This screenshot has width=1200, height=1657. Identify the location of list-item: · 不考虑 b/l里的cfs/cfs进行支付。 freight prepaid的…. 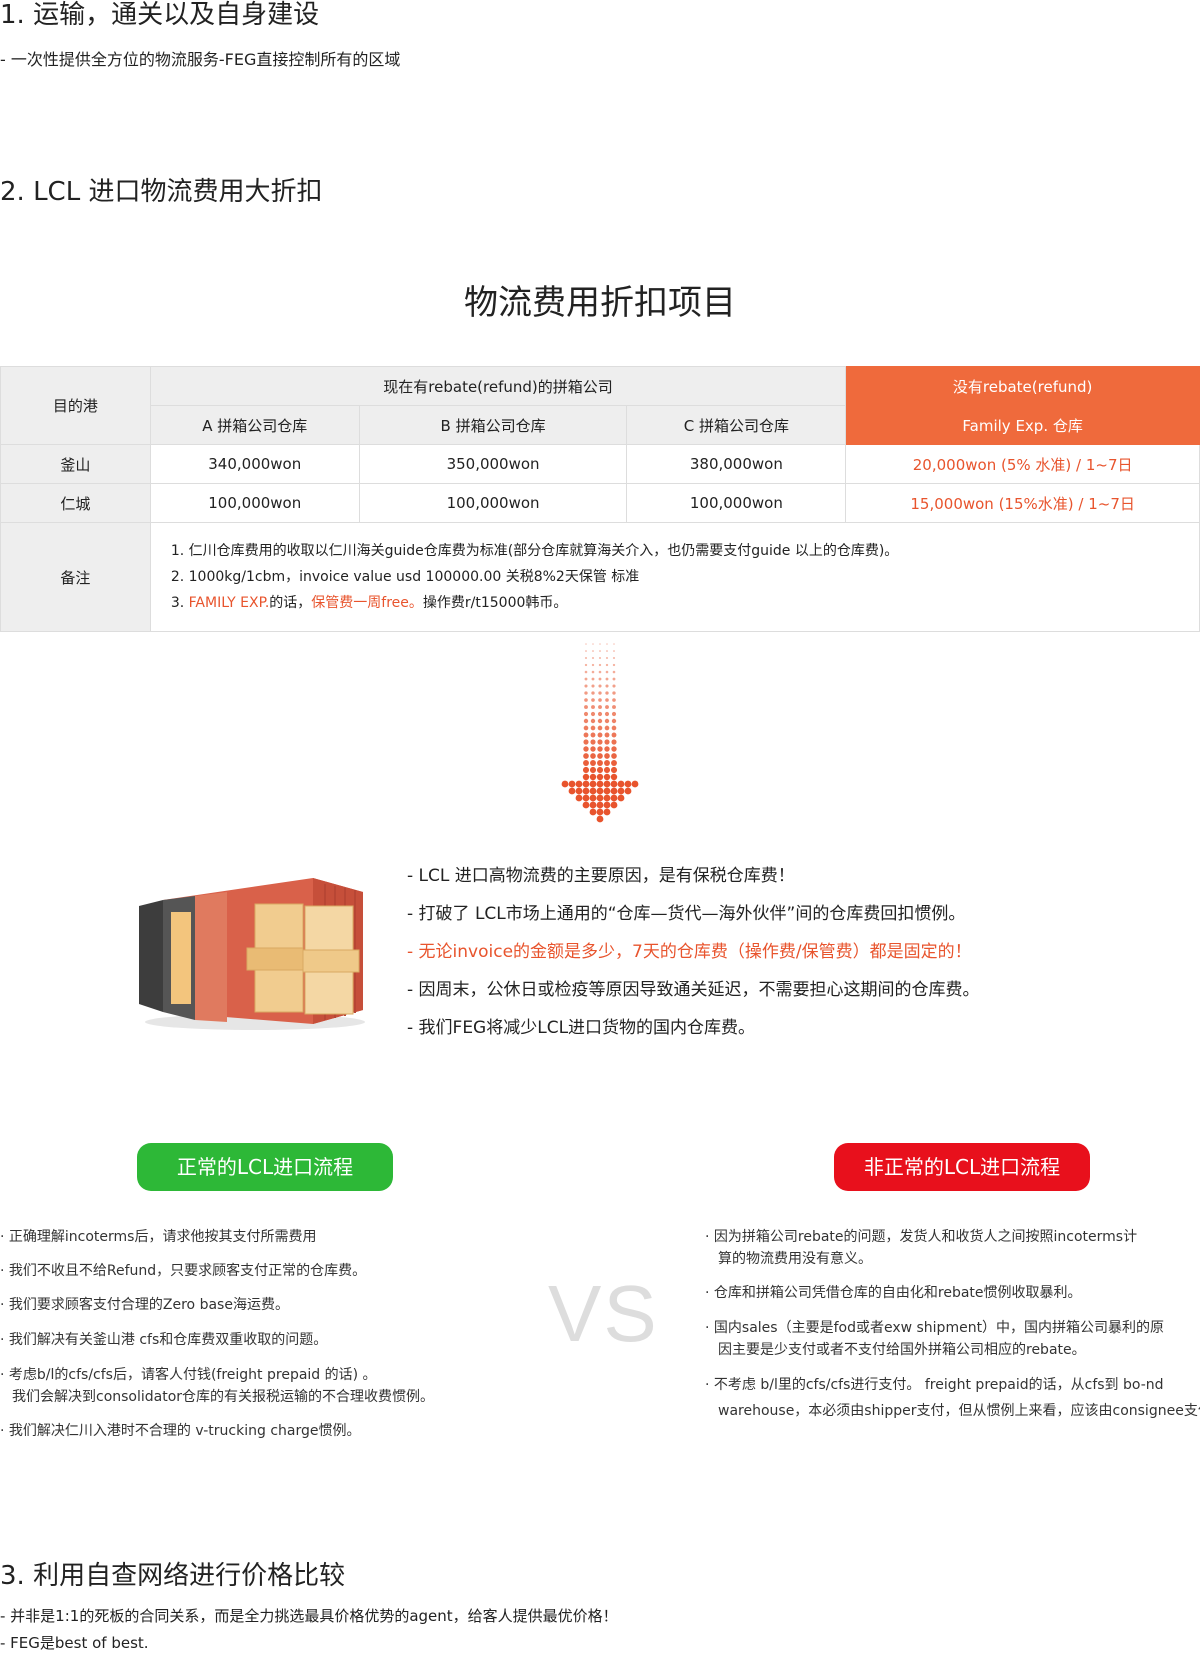
(934, 1385).